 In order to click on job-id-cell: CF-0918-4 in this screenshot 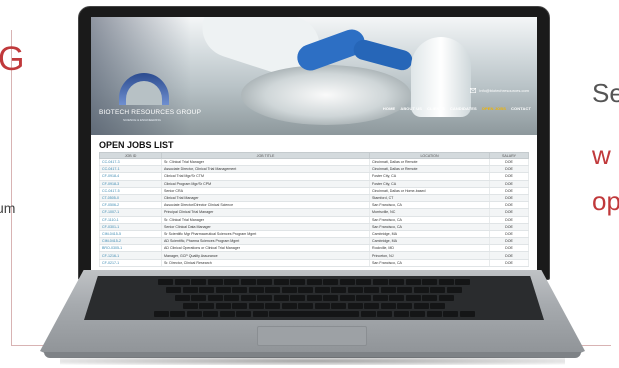, I will do `click(130, 176)`.